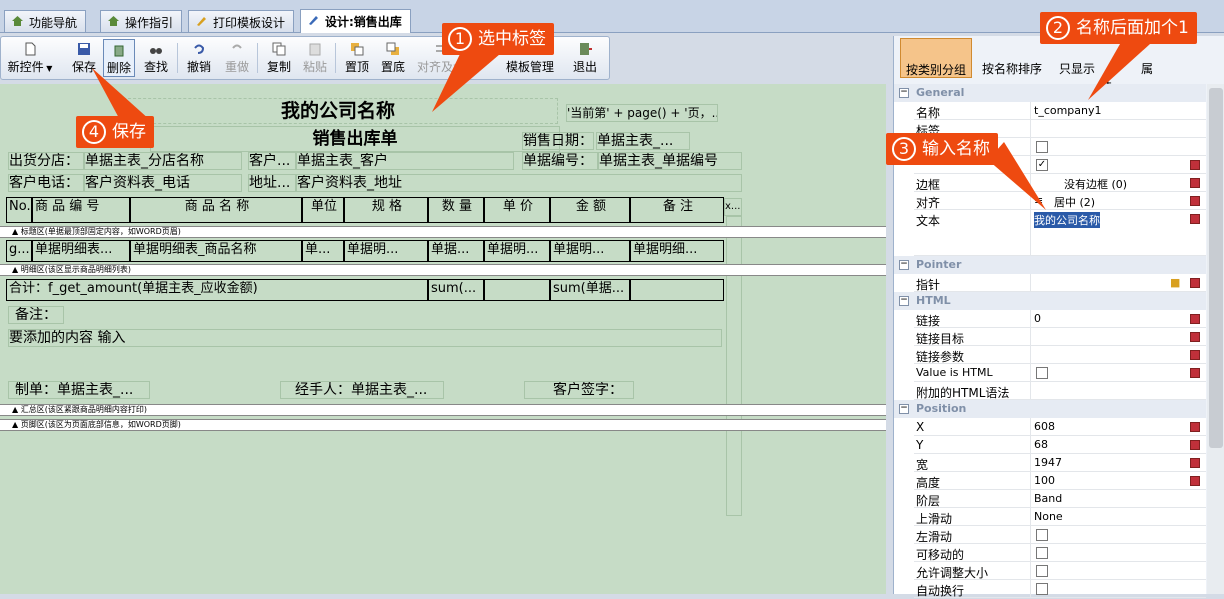 The width and height of the screenshot is (1224, 599). What do you see at coordinates (579, 390) in the screenshot?
I see `customer-sign-field: 客户签字：` at bounding box center [579, 390].